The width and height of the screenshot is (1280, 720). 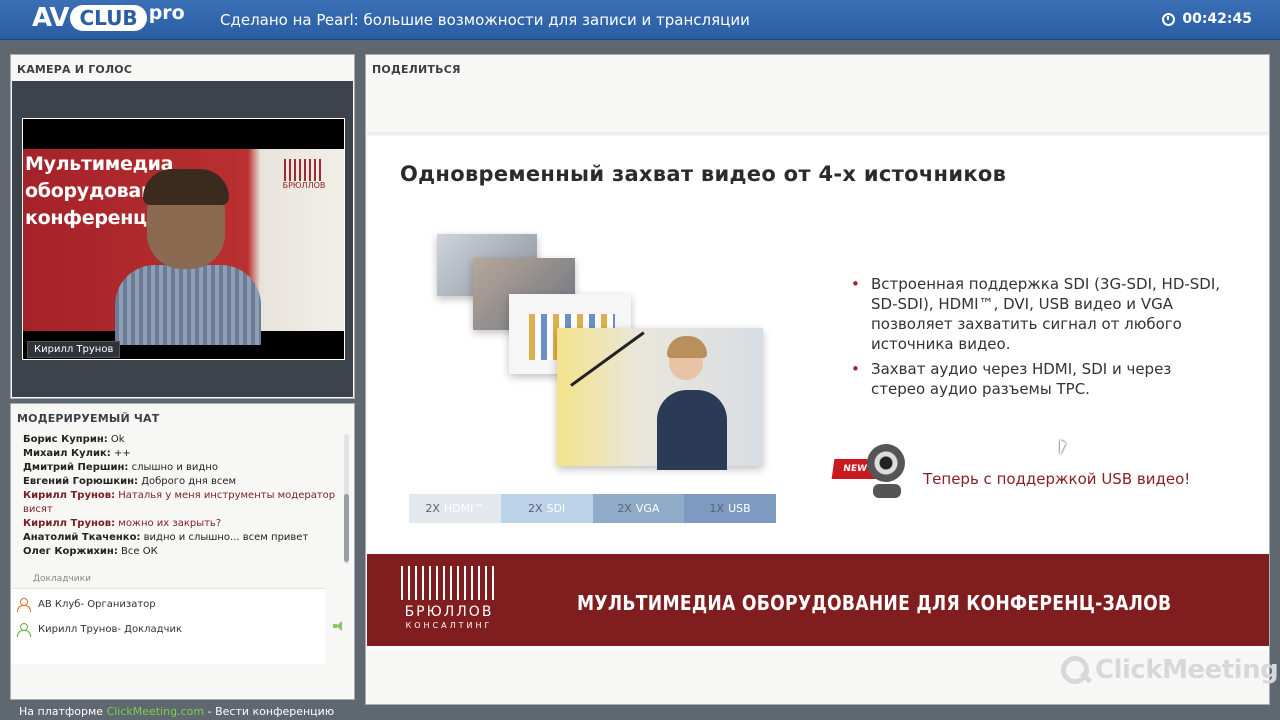 What do you see at coordinates (183, 454) in the screenshot?
I see `chat-message: Михаил Кулик: ++` at bounding box center [183, 454].